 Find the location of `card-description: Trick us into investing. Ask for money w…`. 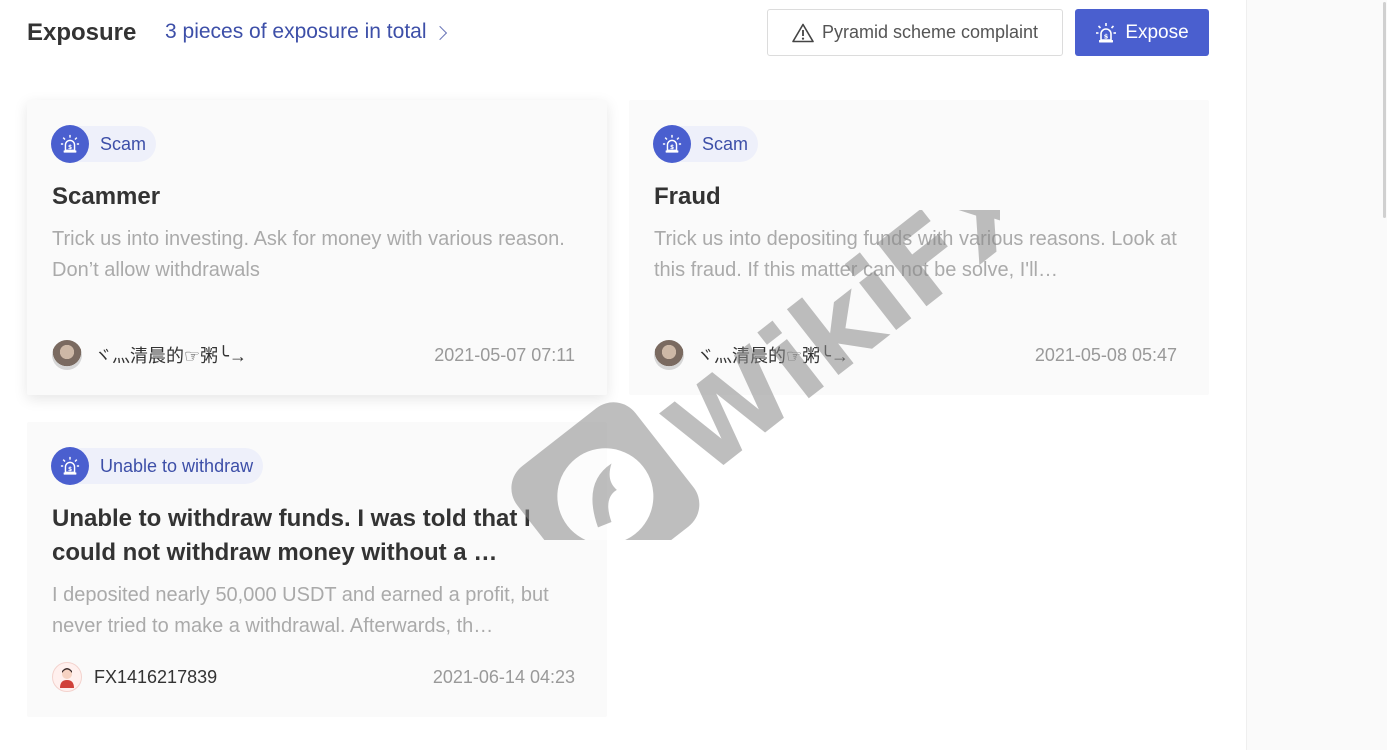

card-description: Trick us into investing. Ask for money w… is located at coordinates (308, 254).